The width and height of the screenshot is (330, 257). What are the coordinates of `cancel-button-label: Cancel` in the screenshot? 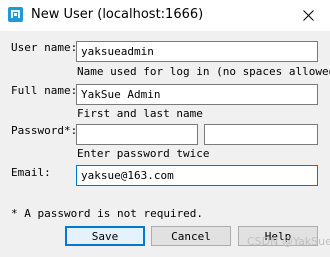 It's located at (191, 236).